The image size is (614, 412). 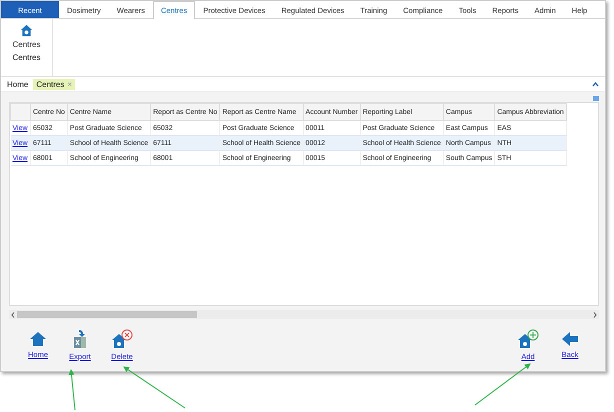 I want to click on breadcrumb-tab: Centres ×, so click(x=54, y=84).